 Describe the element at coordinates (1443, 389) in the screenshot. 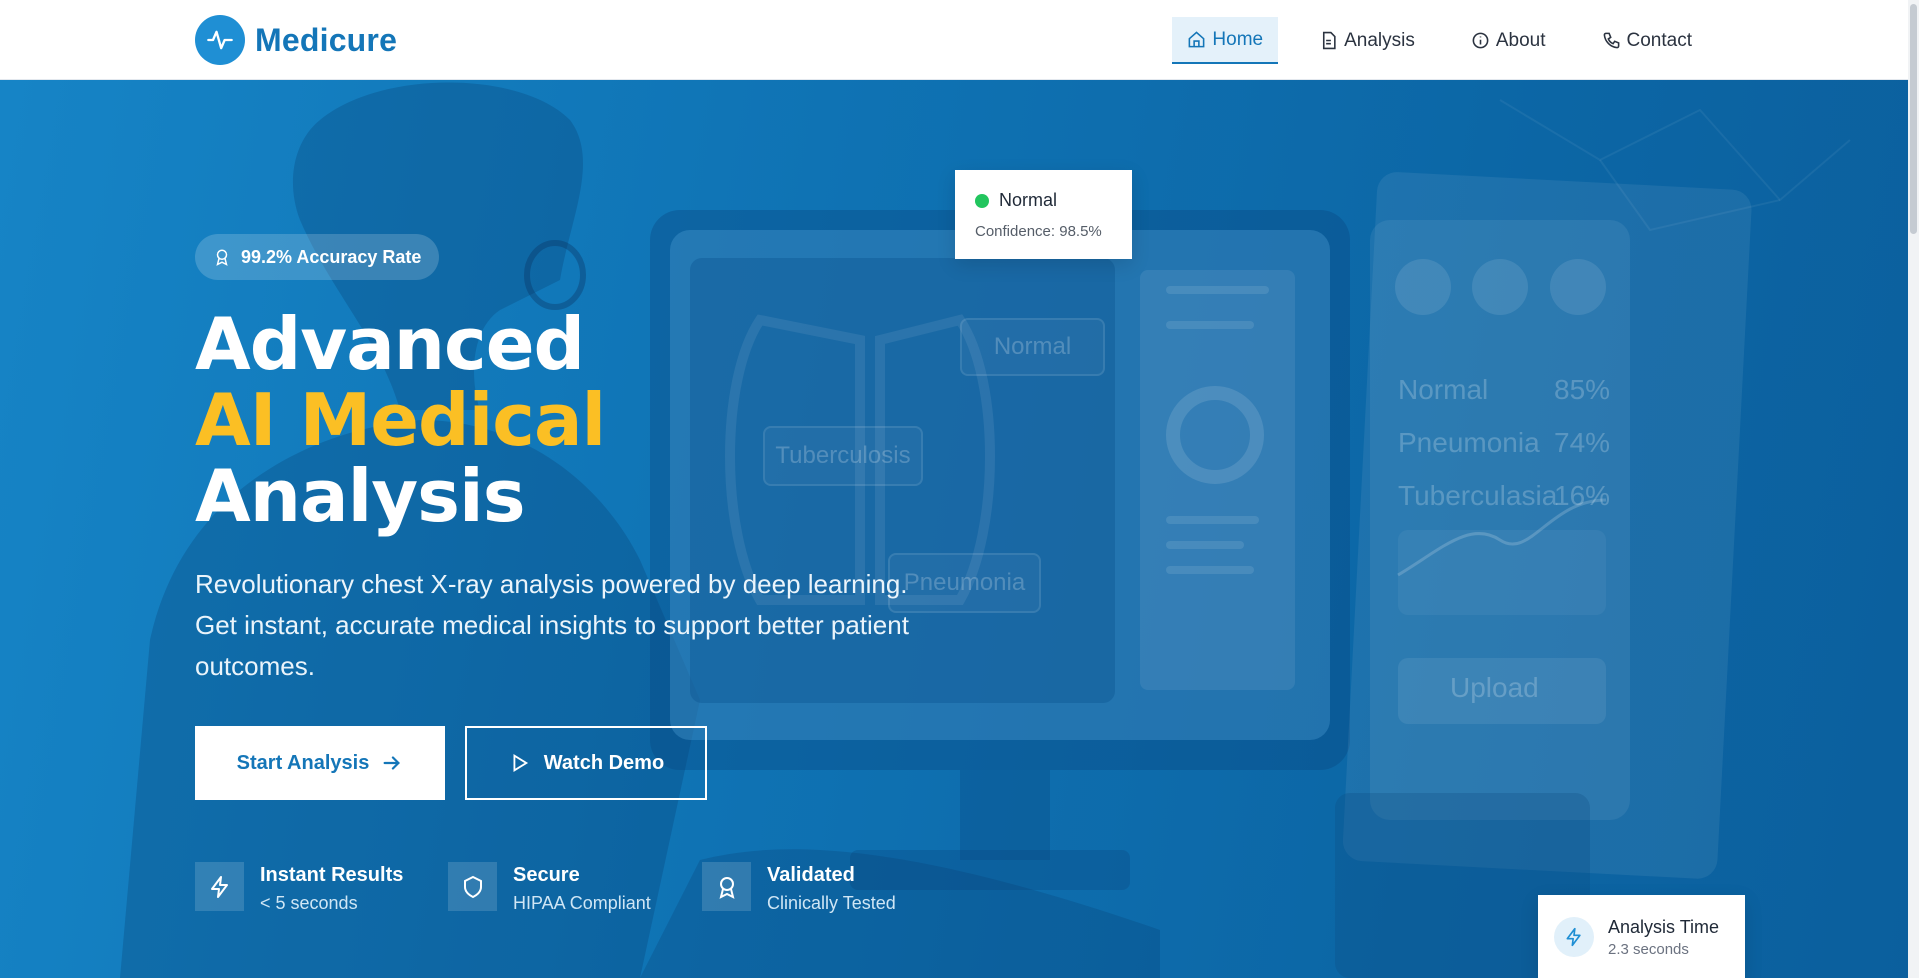

I see `panel-row-normal-label: Normal` at that location.